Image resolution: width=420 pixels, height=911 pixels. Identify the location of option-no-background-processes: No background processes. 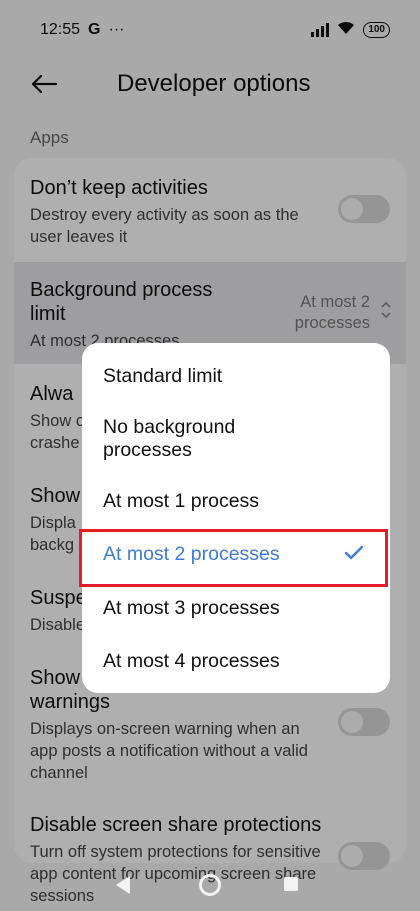
(183, 439).